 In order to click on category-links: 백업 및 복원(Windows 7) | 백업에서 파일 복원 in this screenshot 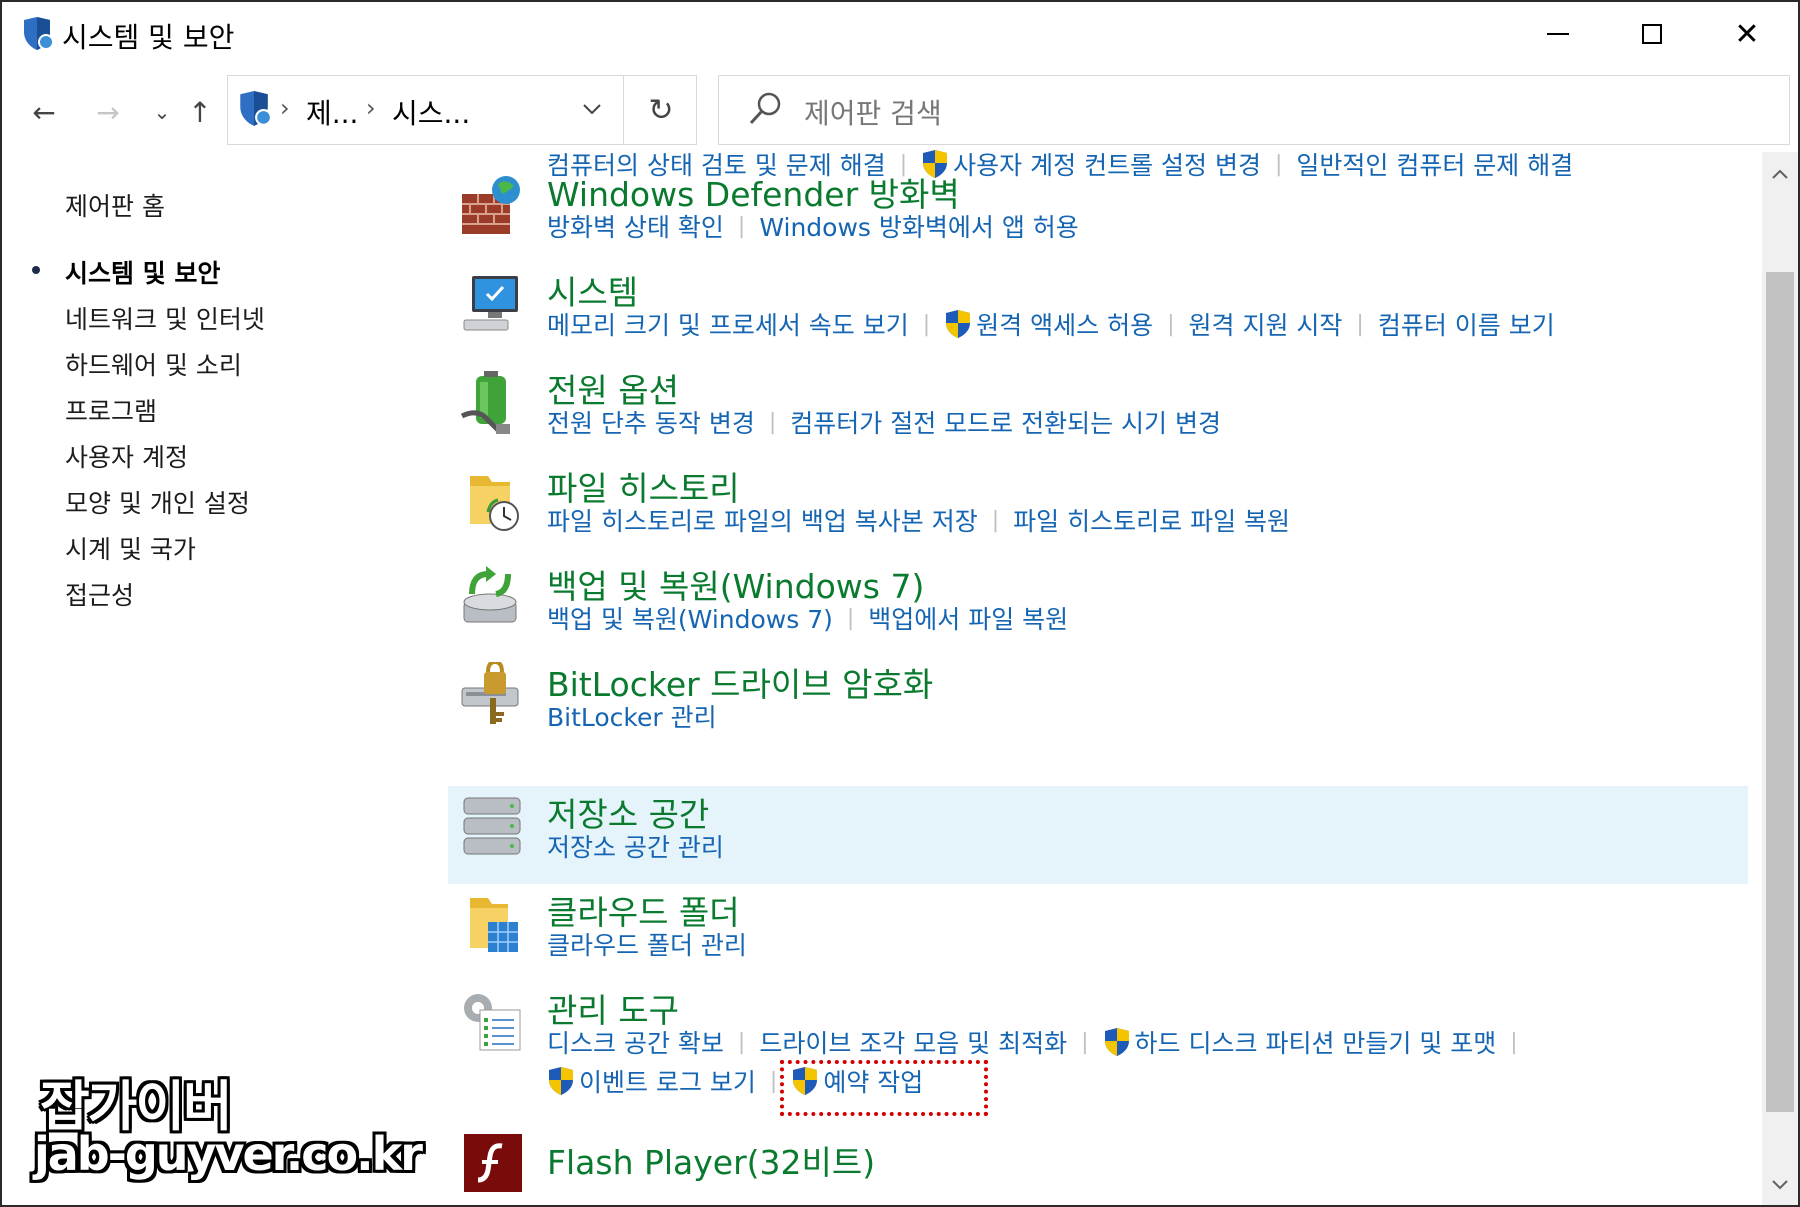, I will do `click(807, 618)`.